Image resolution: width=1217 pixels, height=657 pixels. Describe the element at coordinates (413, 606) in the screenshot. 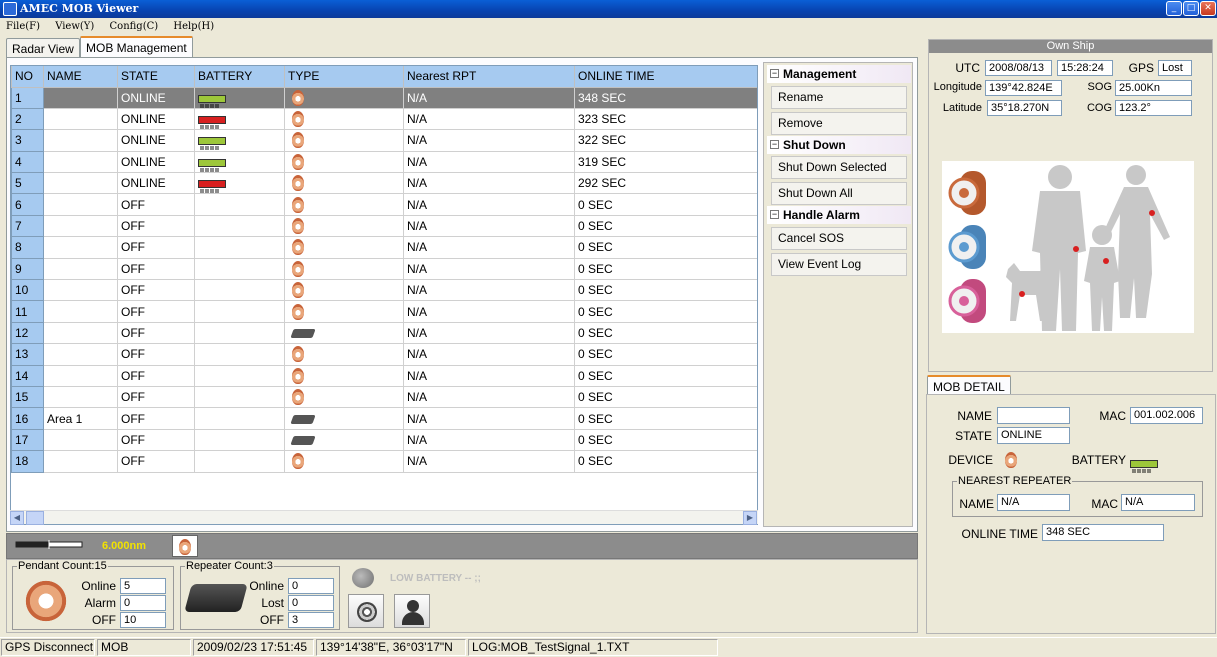

I see `person-icon` at that location.